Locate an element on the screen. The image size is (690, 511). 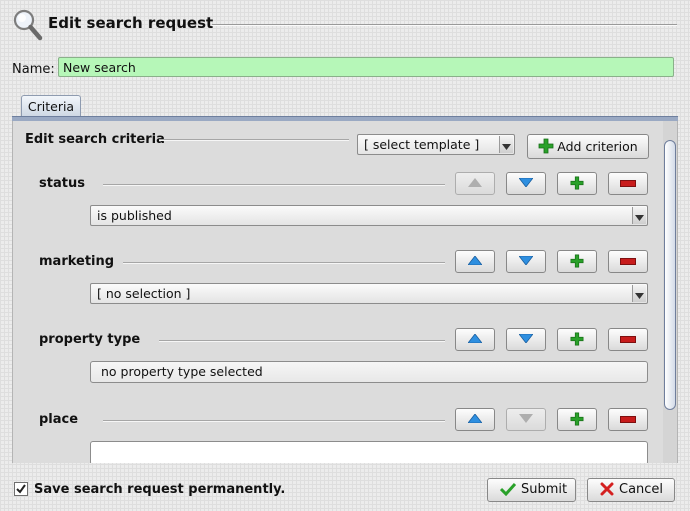
add-criterion-button: Add criterion is located at coordinates (588, 146).